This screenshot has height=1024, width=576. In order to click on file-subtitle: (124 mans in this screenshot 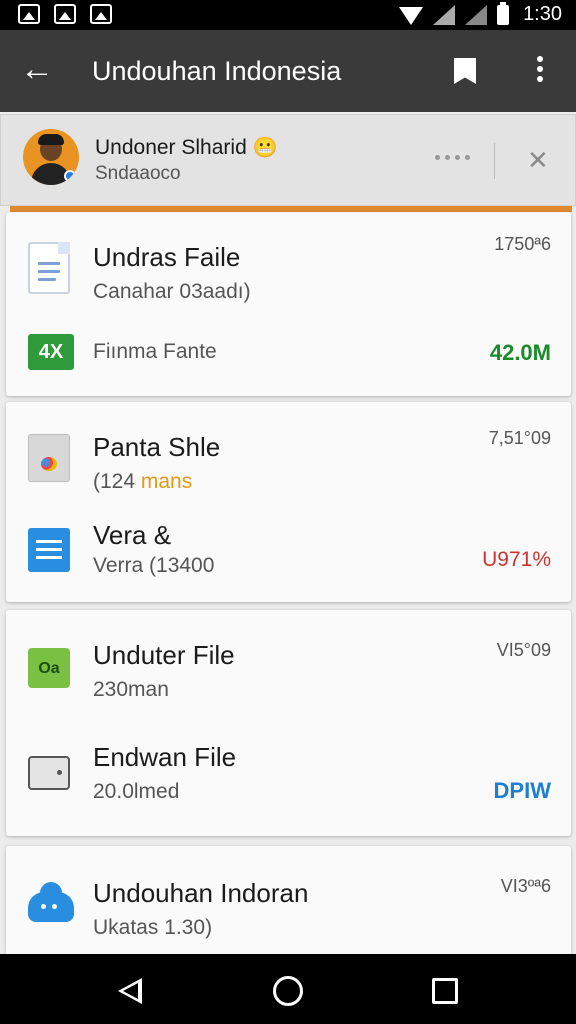, I will do `click(142, 482)`.